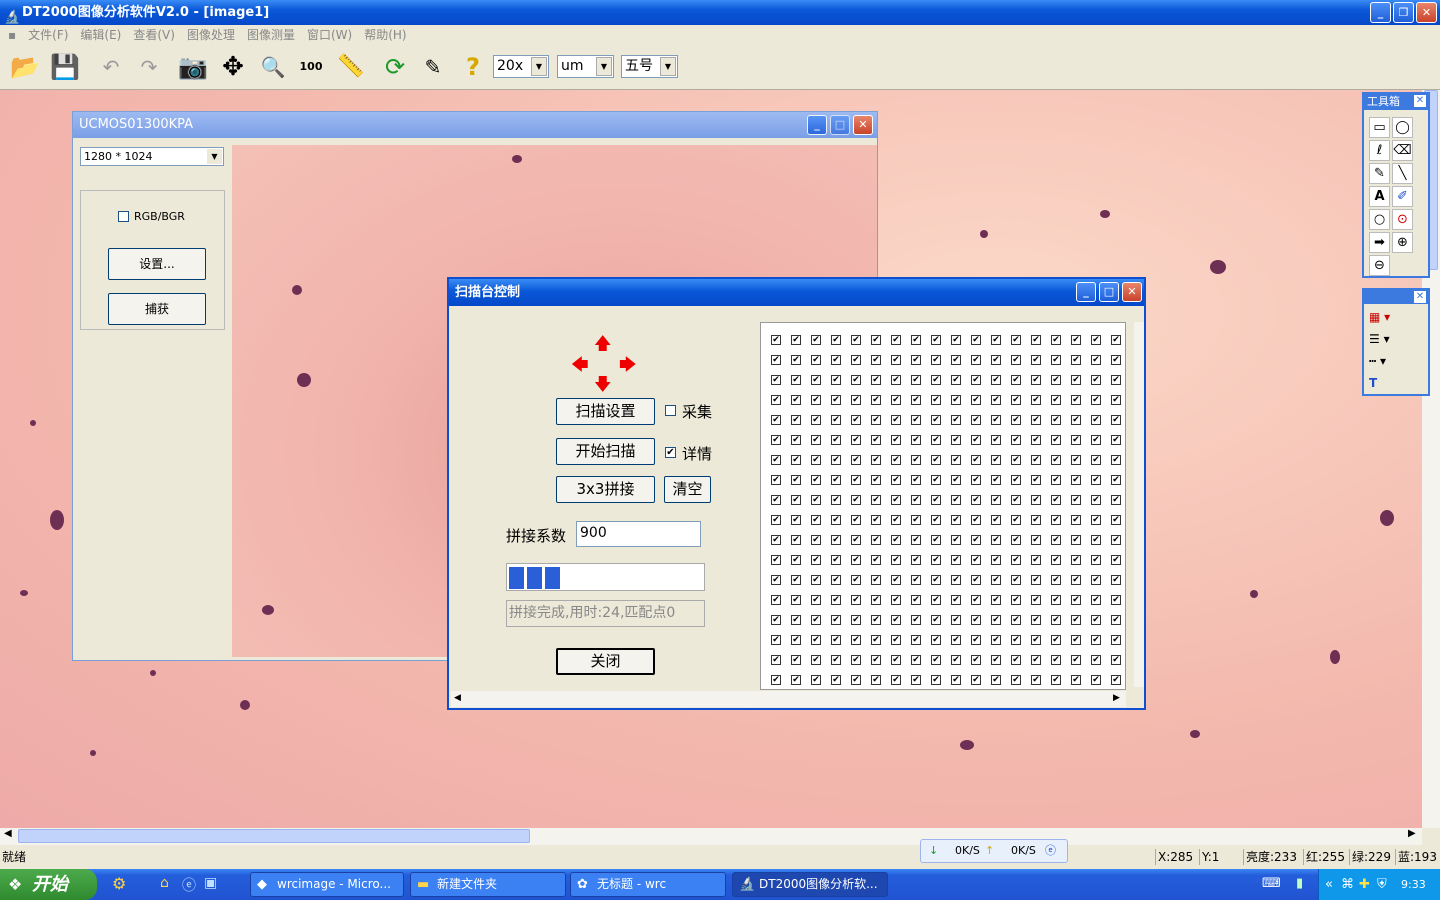 The width and height of the screenshot is (1440, 900). I want to click on stitch-3x3-button: 3x3拼接, so click(605, 489).